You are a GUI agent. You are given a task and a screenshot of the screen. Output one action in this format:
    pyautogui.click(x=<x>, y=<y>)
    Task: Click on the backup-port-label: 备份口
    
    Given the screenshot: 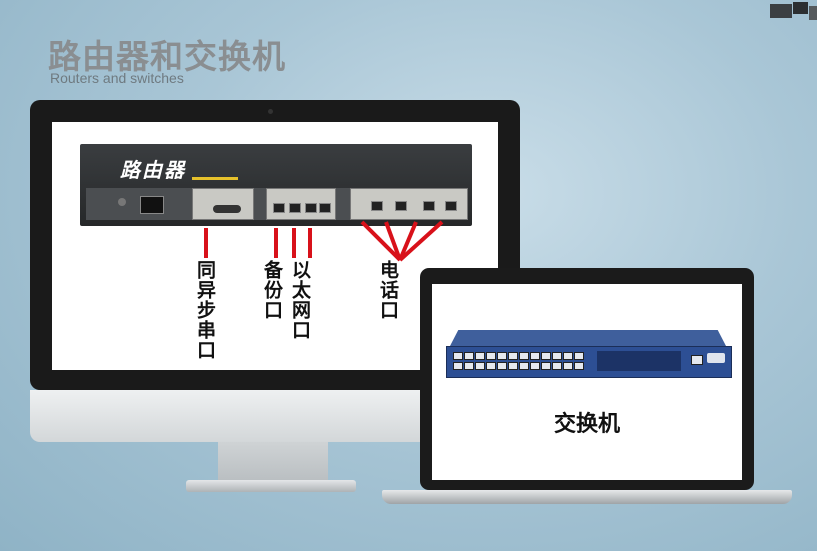 What is the action you would take?
    pyautogui.click(x=272, y=290)
    